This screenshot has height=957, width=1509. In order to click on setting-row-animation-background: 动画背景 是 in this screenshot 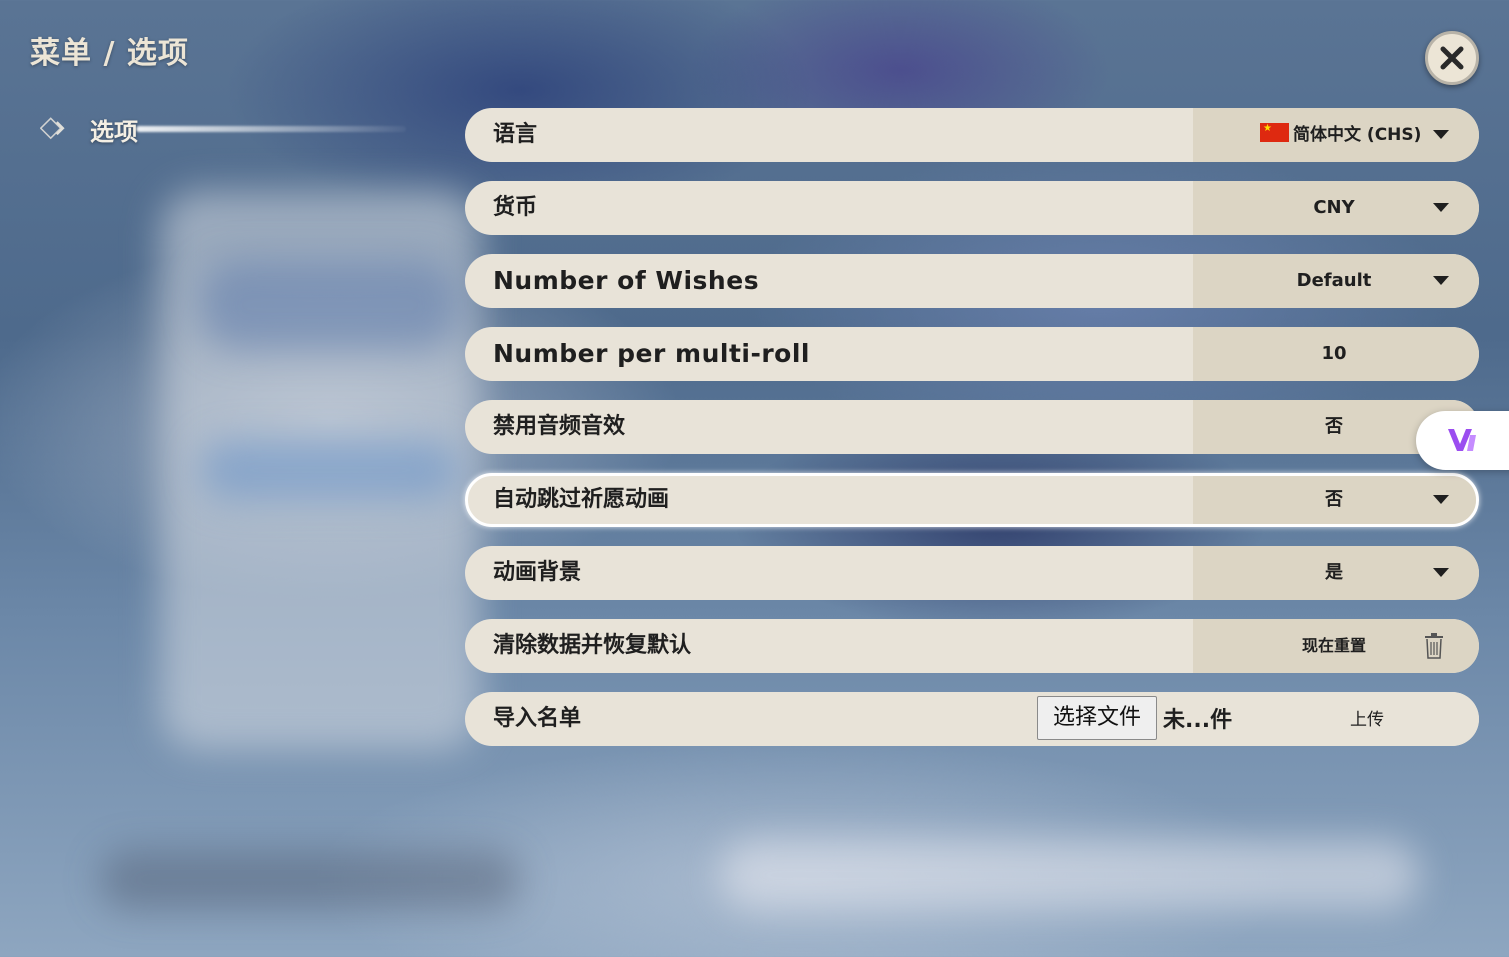, I will do `click(972, 573)`.